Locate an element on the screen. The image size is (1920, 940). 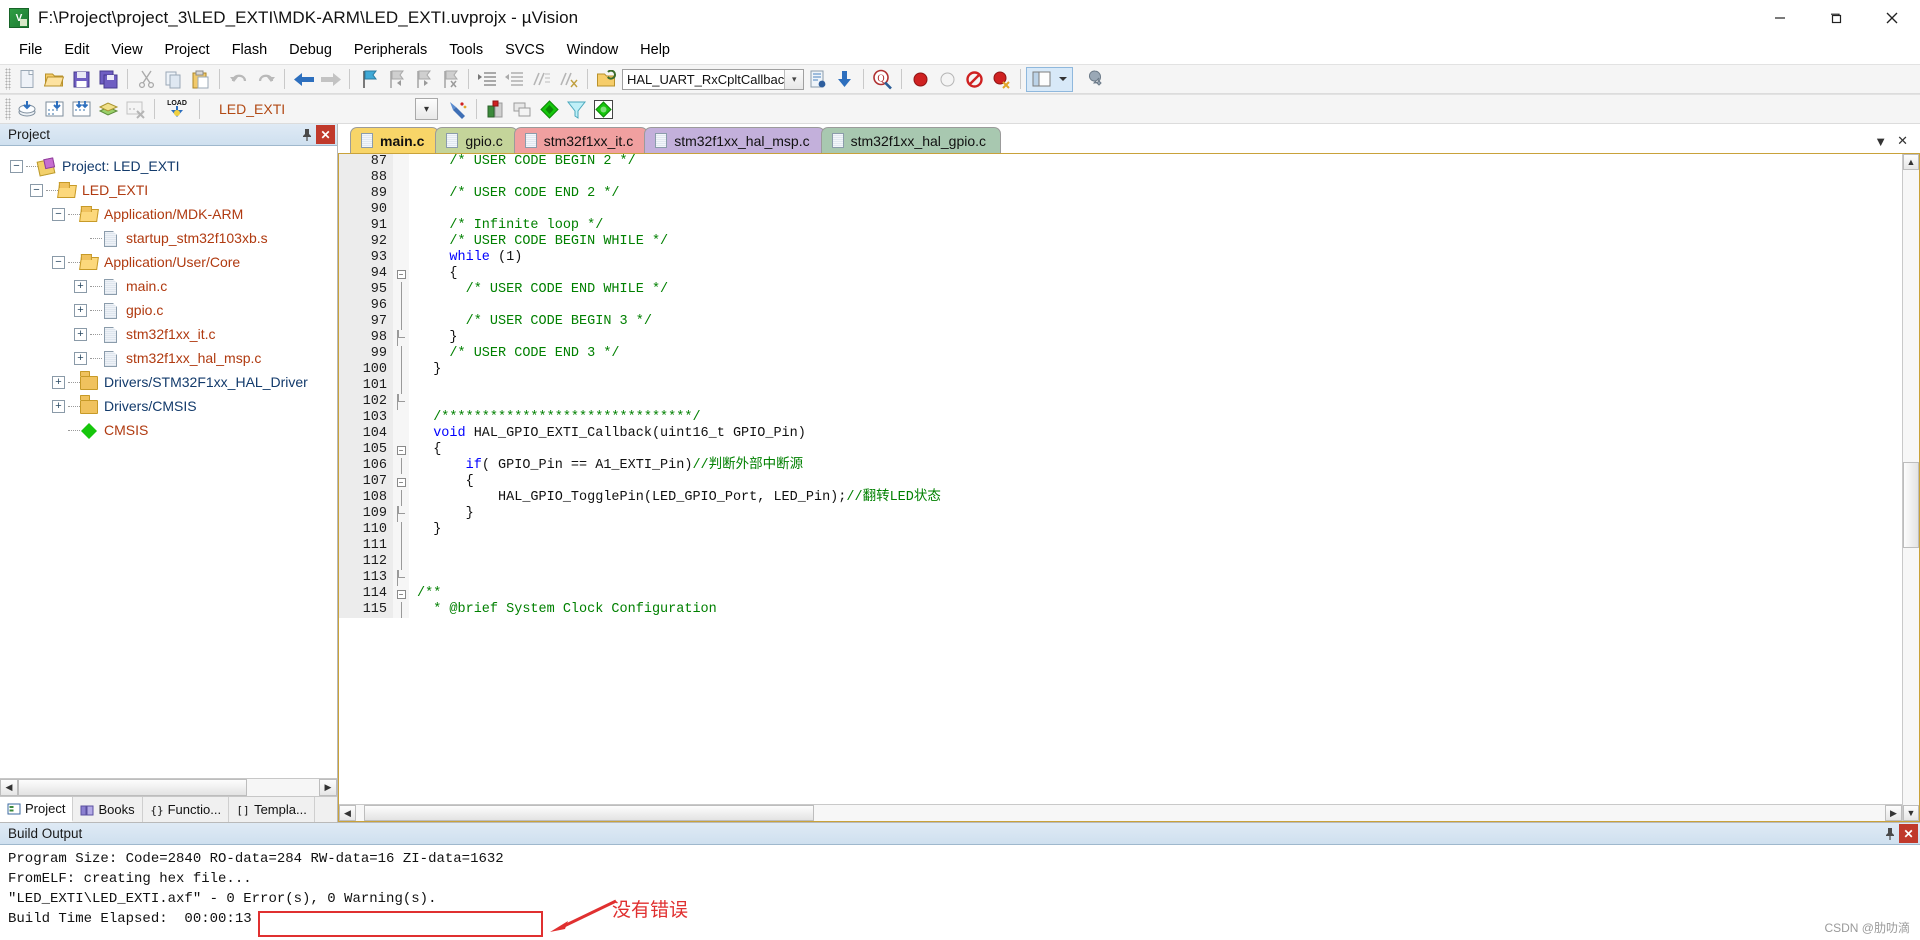
target-dropdown-icon: ▾ is located at coordinates (426, 109).